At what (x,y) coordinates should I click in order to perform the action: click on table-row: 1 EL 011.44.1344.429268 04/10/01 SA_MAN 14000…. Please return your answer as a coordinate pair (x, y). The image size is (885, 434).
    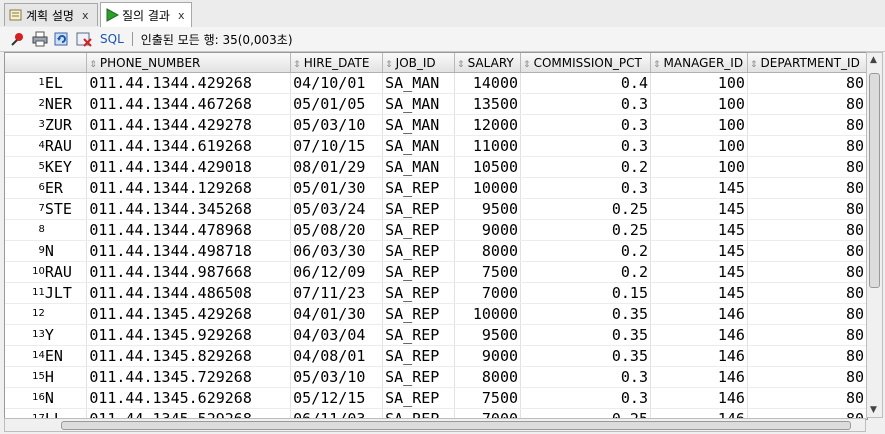
    Looking at the image, I should click on (436, 83).